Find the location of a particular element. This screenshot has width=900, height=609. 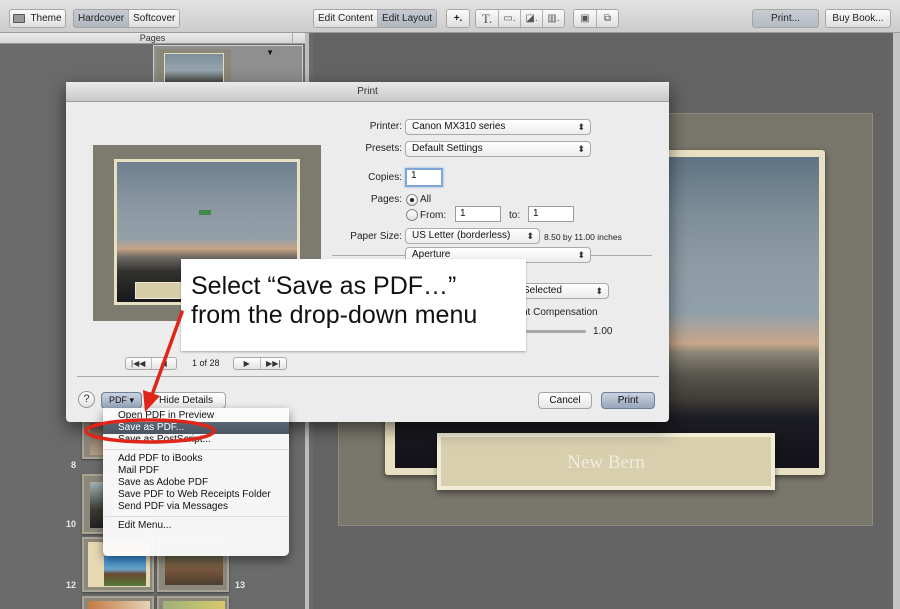

presets-label: Presets: is located at coordinates (383, 148).